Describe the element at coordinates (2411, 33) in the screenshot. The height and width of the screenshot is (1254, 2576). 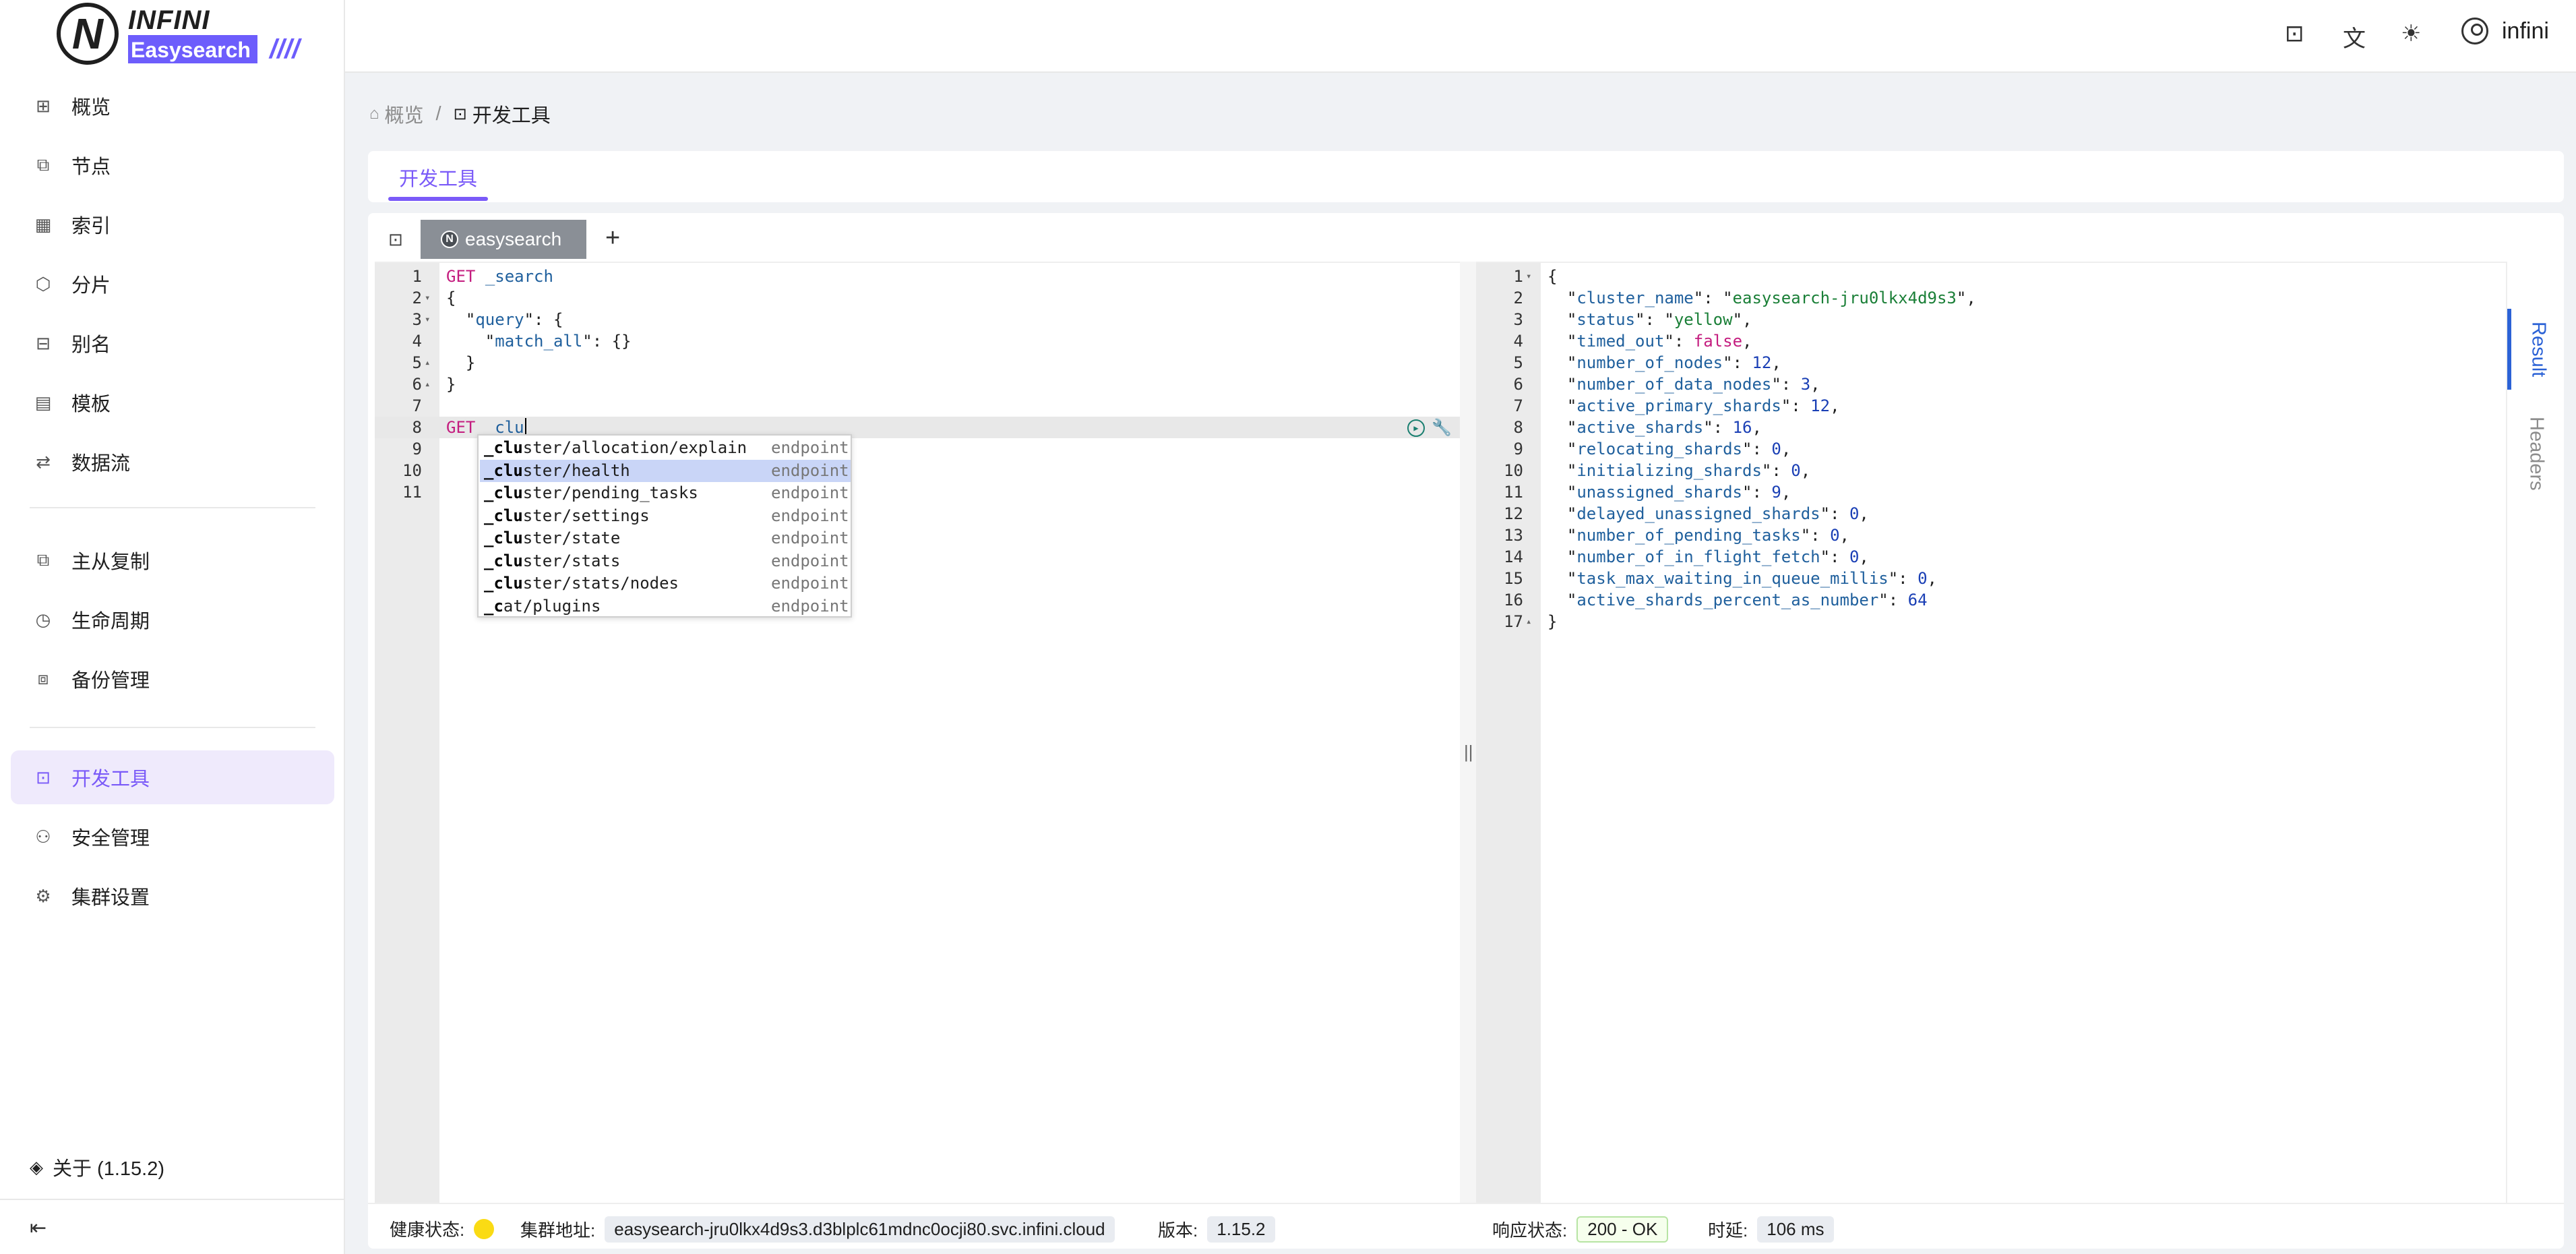
I see `theme-sun-icon: ☀` at that location.